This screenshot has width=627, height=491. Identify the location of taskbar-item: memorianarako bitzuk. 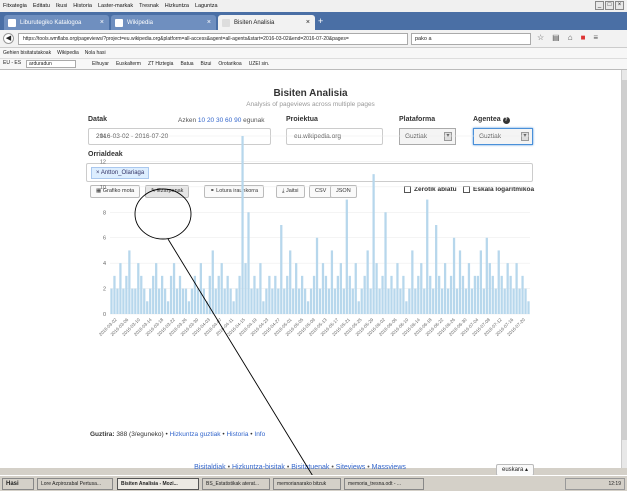
(307, 484).